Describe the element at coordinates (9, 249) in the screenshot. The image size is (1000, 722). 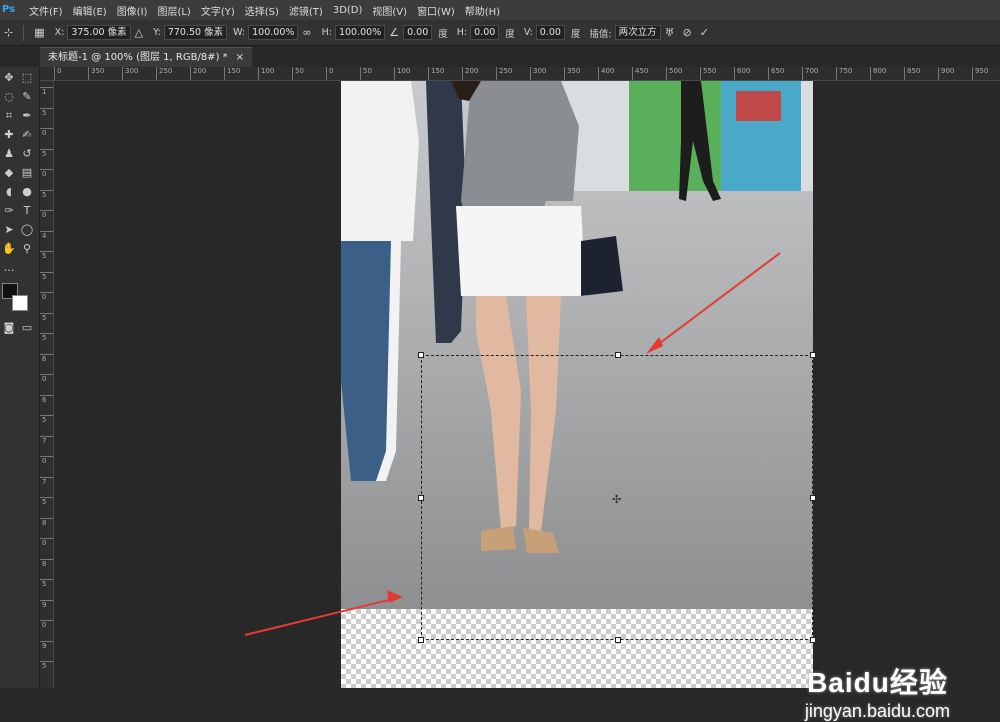
I see `hand-tool-icon: ✋` at that location.